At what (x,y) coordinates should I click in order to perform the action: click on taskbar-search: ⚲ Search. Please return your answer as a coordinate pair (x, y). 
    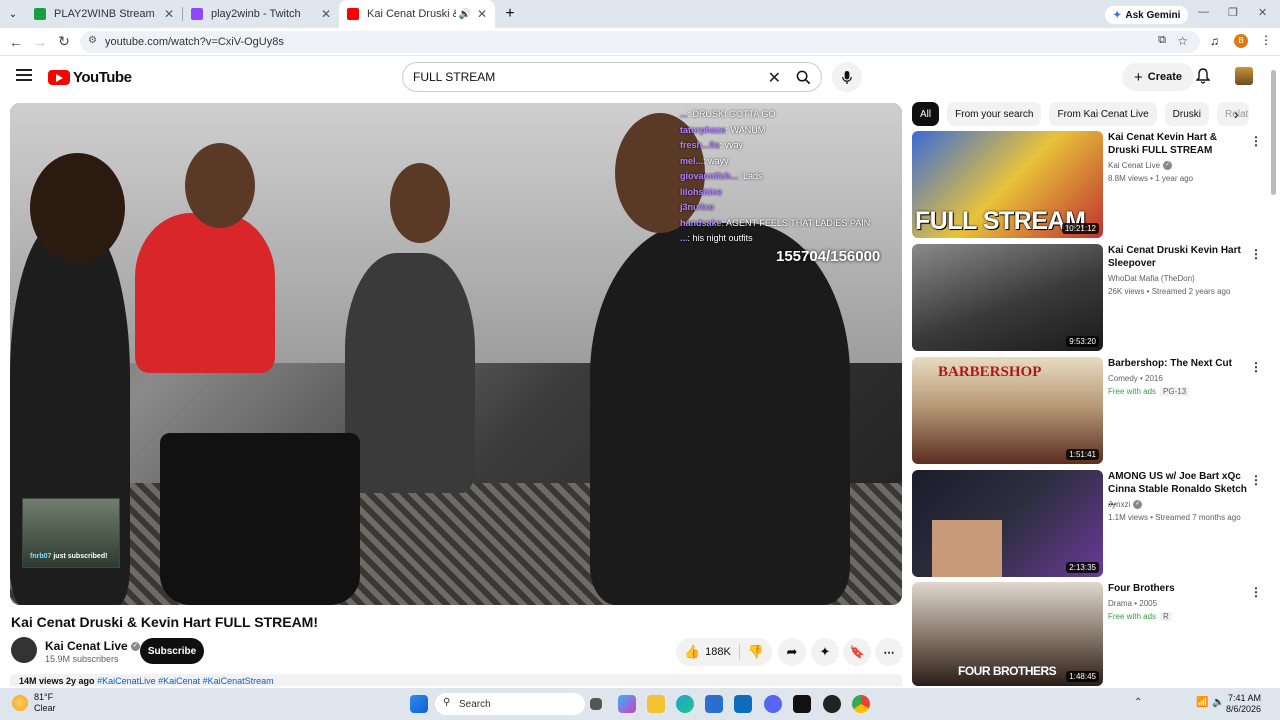
    Looking at the image, I should click on (510, 704).